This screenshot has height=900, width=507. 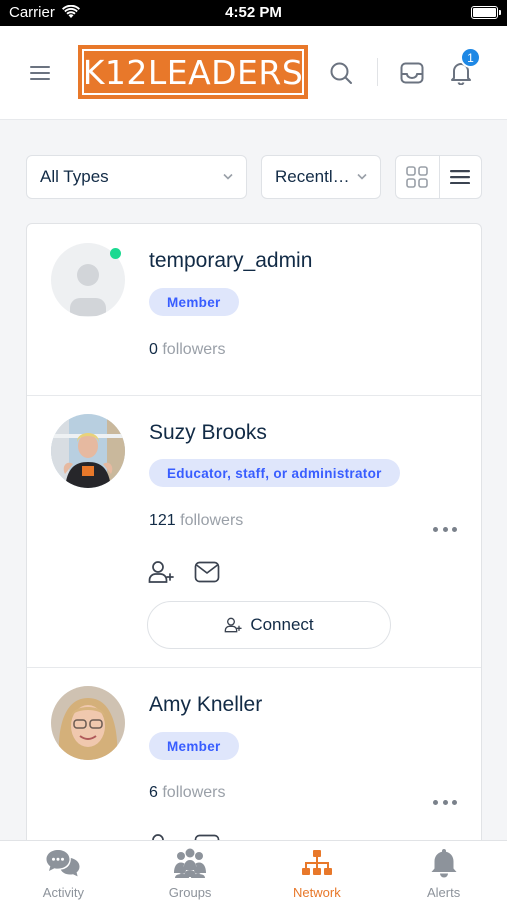 What do you see at coordinates (190, 863) in the screenshot?
I see `group-icon` at bounding box center [190, 863].